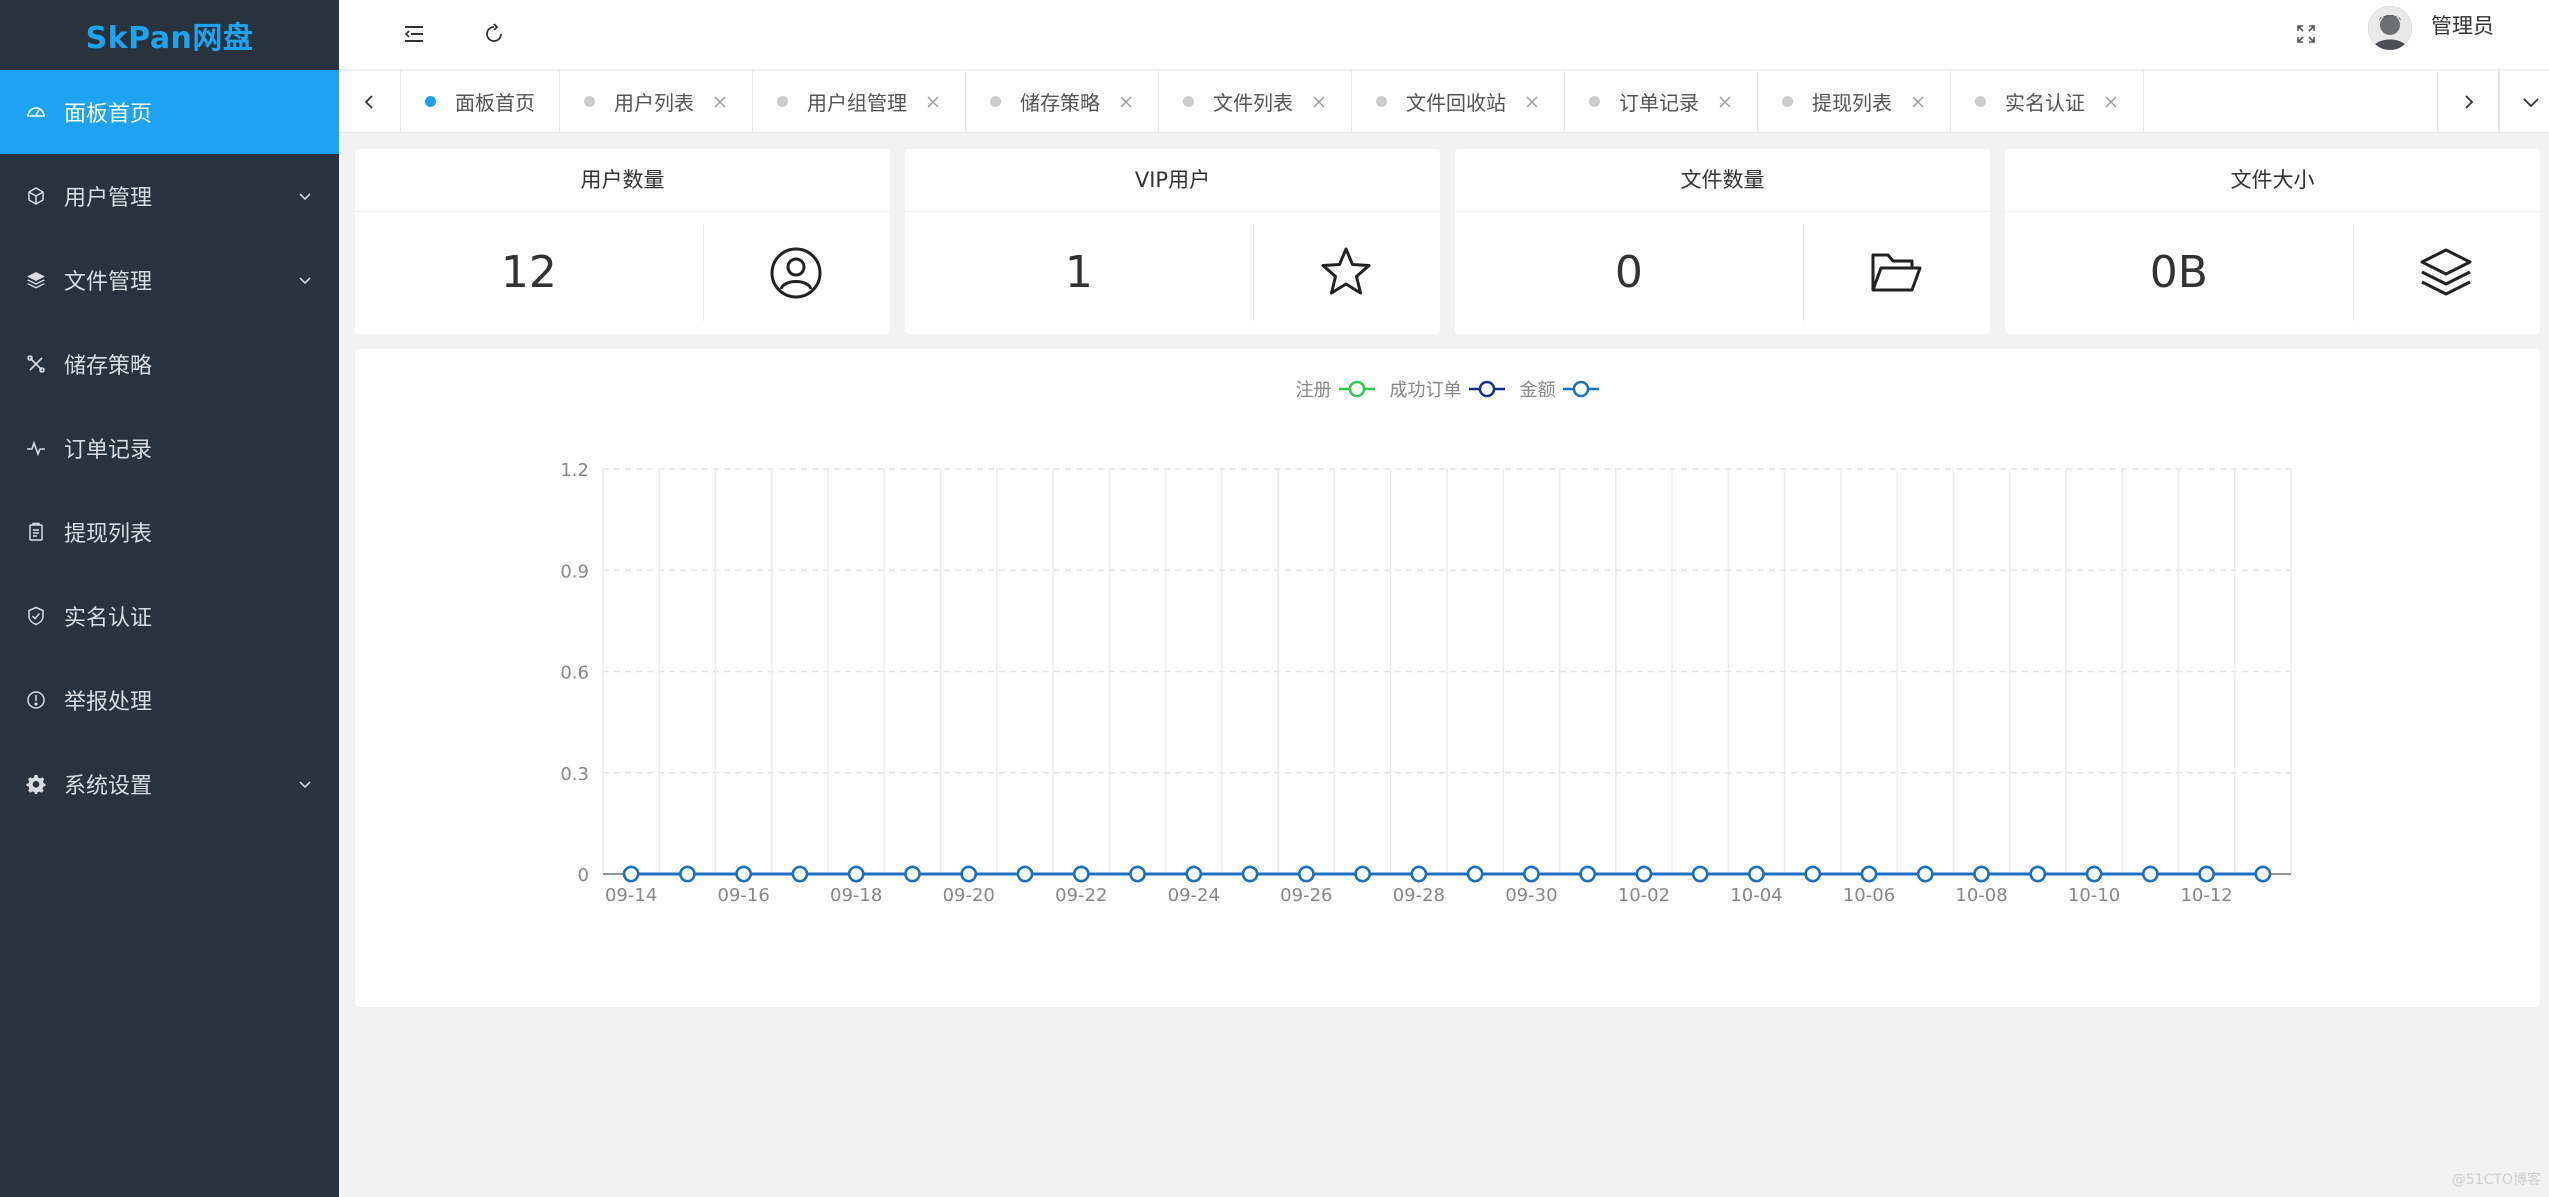  Describe the element at coordinates (1444, 35) in the screenshot. I see `top-header: 管理员` at that location.